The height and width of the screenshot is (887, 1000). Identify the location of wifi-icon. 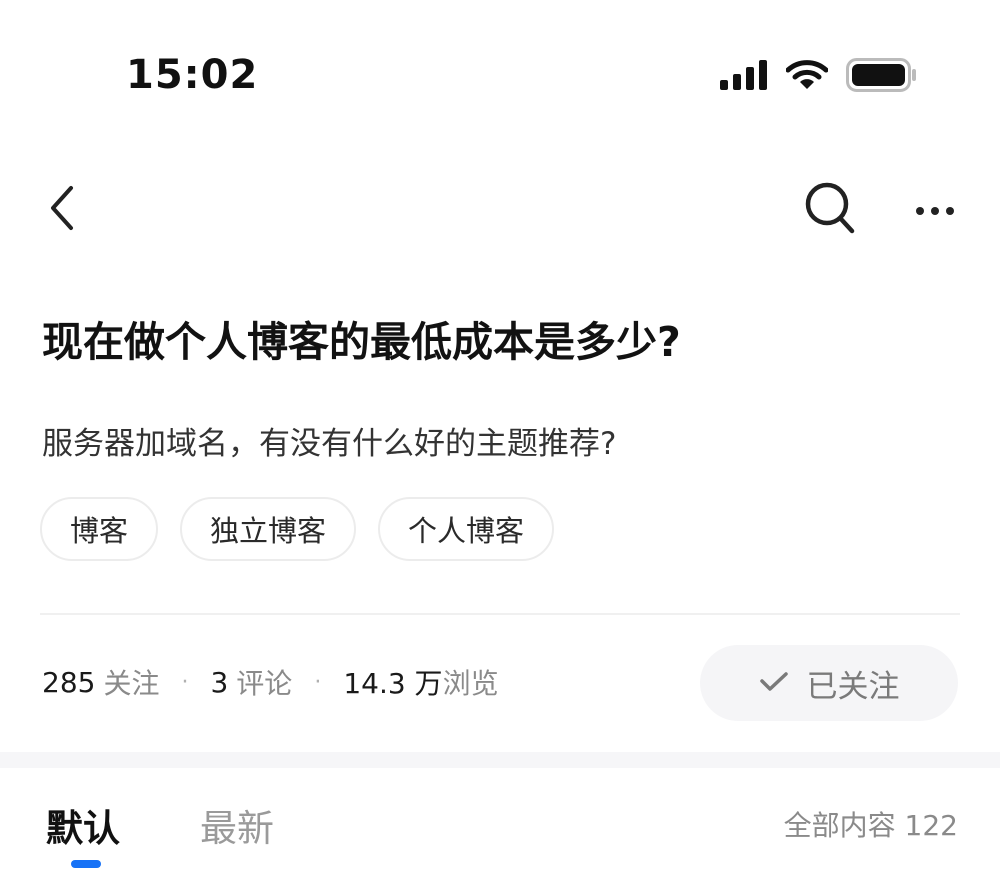
(807, 77).